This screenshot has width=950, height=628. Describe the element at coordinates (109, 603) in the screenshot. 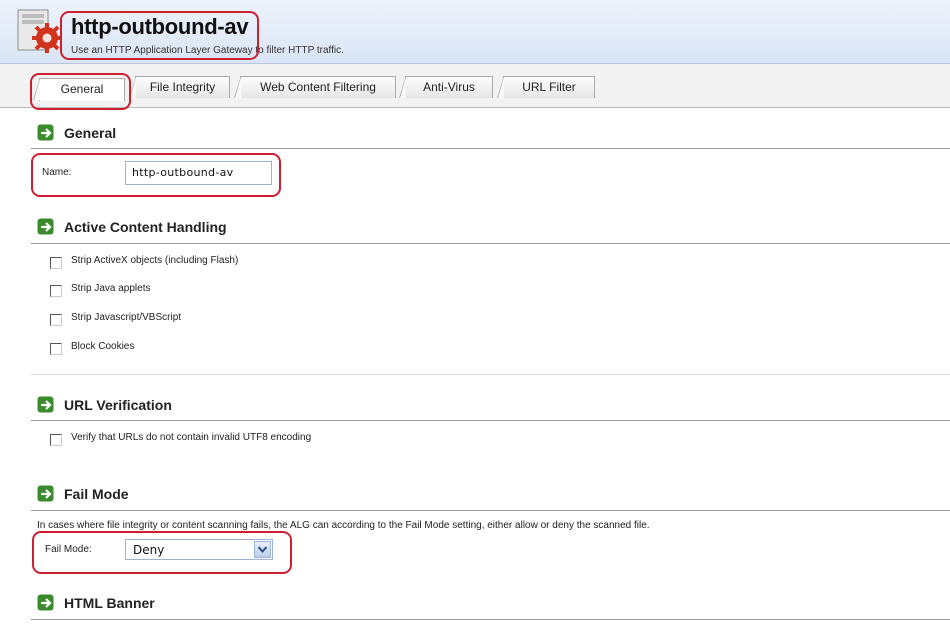

I see `section-html-banner-title: HTML Banner` at that location.